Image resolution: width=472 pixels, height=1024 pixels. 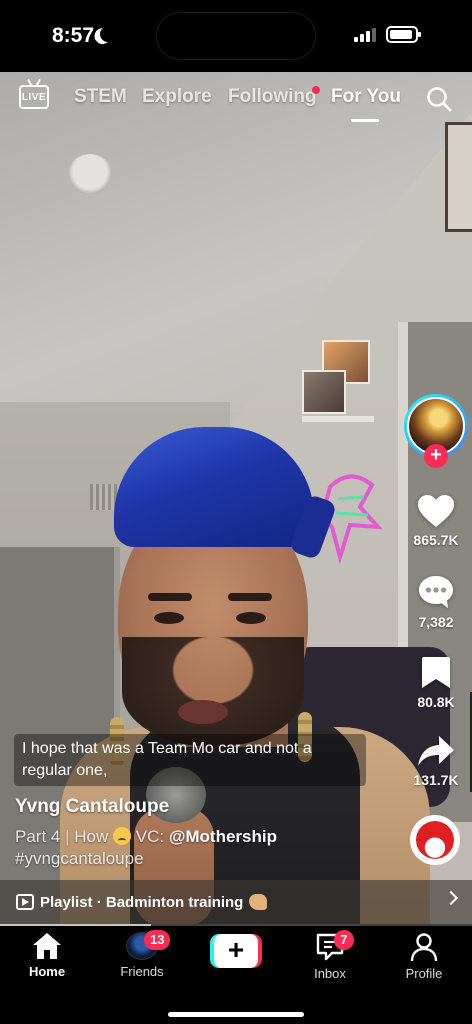 What do you see at coordinates (91, 836) in the screenshot?
I see `caption-how: How` at bounding box center [91, 836].